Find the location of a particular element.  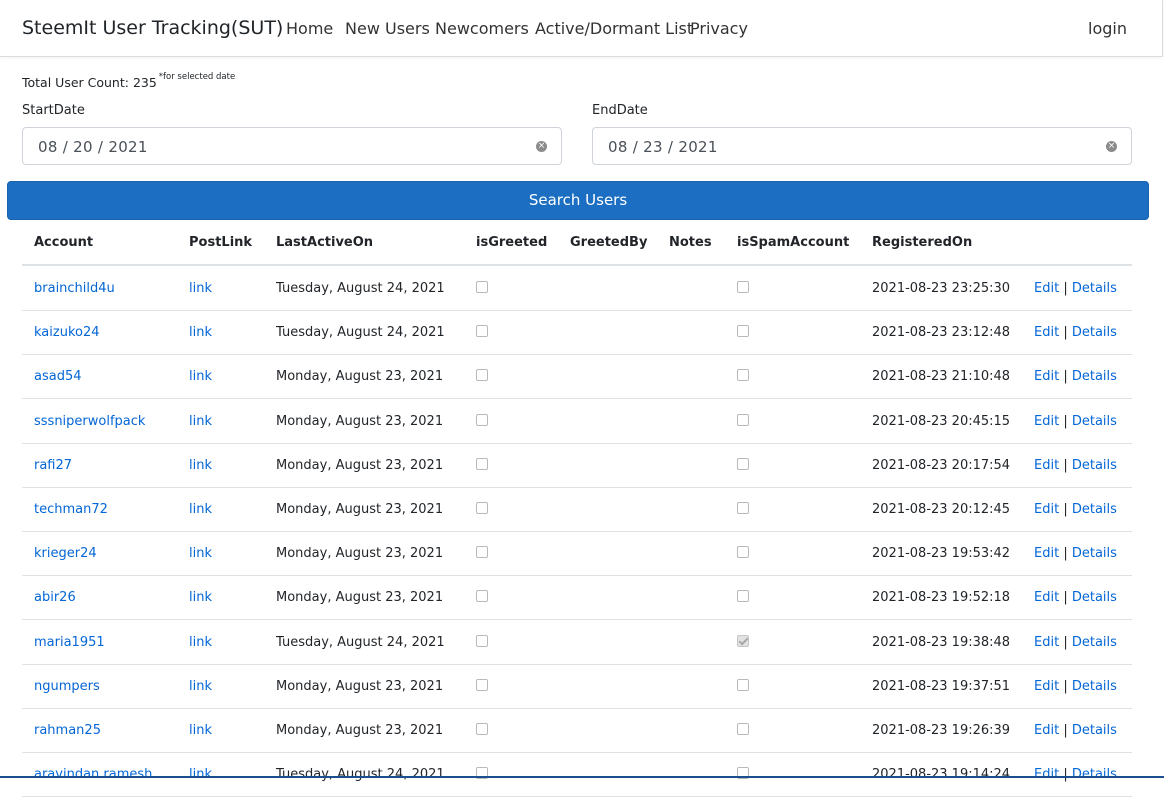

account-link: abir26 is located at coordinates (55, 597).